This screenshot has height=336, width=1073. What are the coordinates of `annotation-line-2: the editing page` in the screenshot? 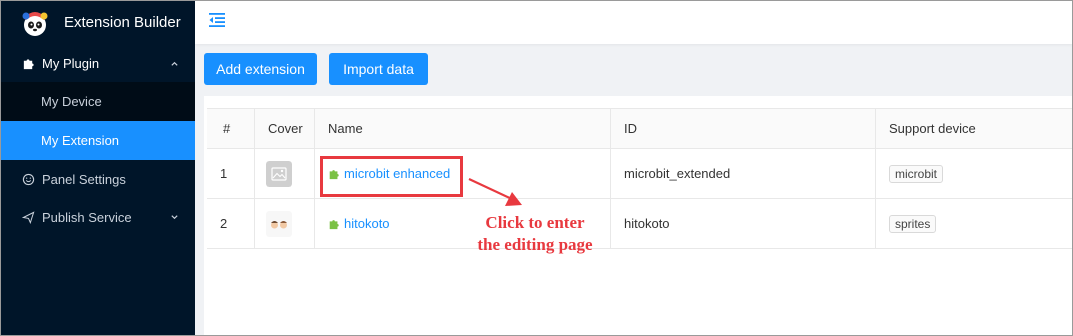 It's located at (535, 244).